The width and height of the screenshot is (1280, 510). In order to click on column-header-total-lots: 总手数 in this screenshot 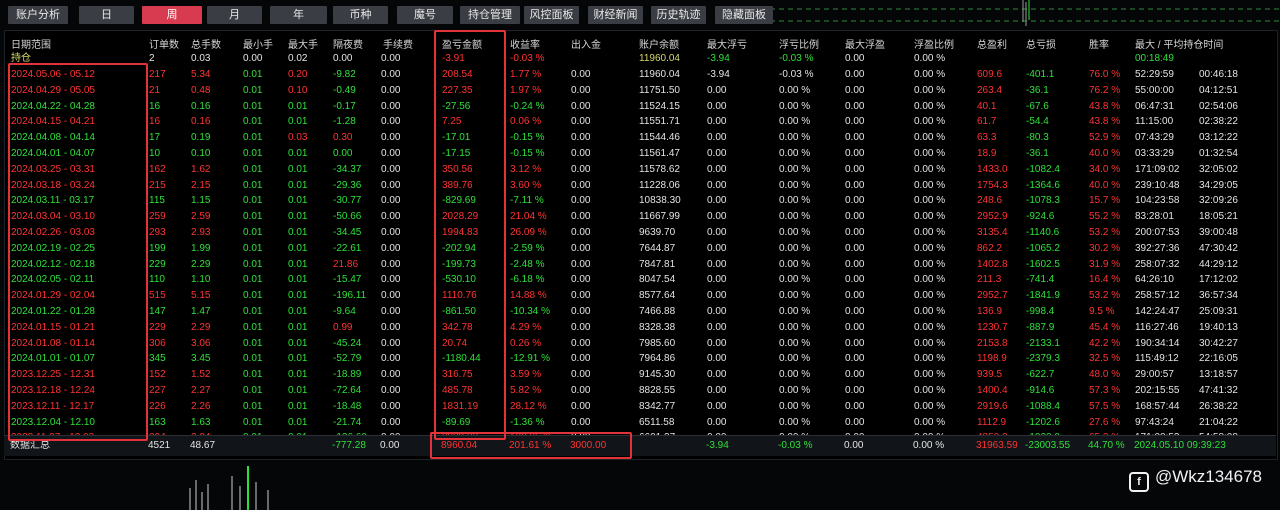, I will do `click(206, 43)`.